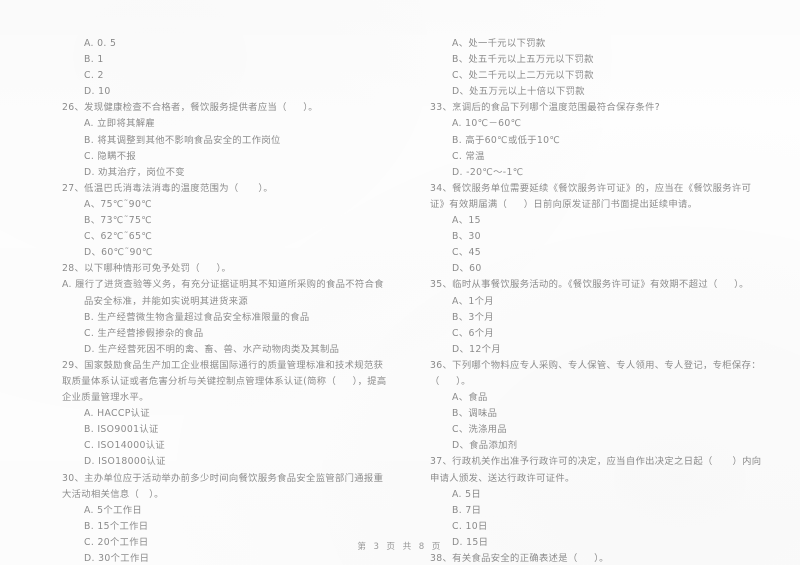  What do you see at coordinates (118, 221) in the screenshot?
I see `option-line: B、73℃˜75℃` at bounding box center [118, 221].